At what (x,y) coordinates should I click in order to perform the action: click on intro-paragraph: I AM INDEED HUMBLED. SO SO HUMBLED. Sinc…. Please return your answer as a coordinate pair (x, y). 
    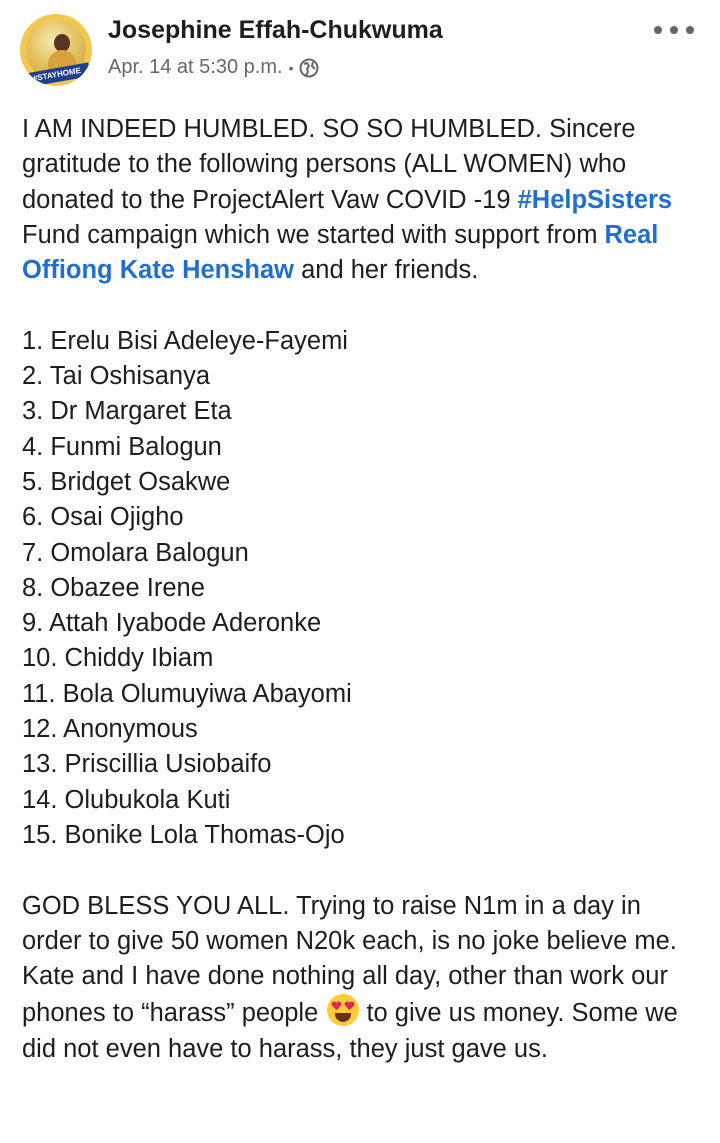
    Looking at the image, I should click on (362, 200).